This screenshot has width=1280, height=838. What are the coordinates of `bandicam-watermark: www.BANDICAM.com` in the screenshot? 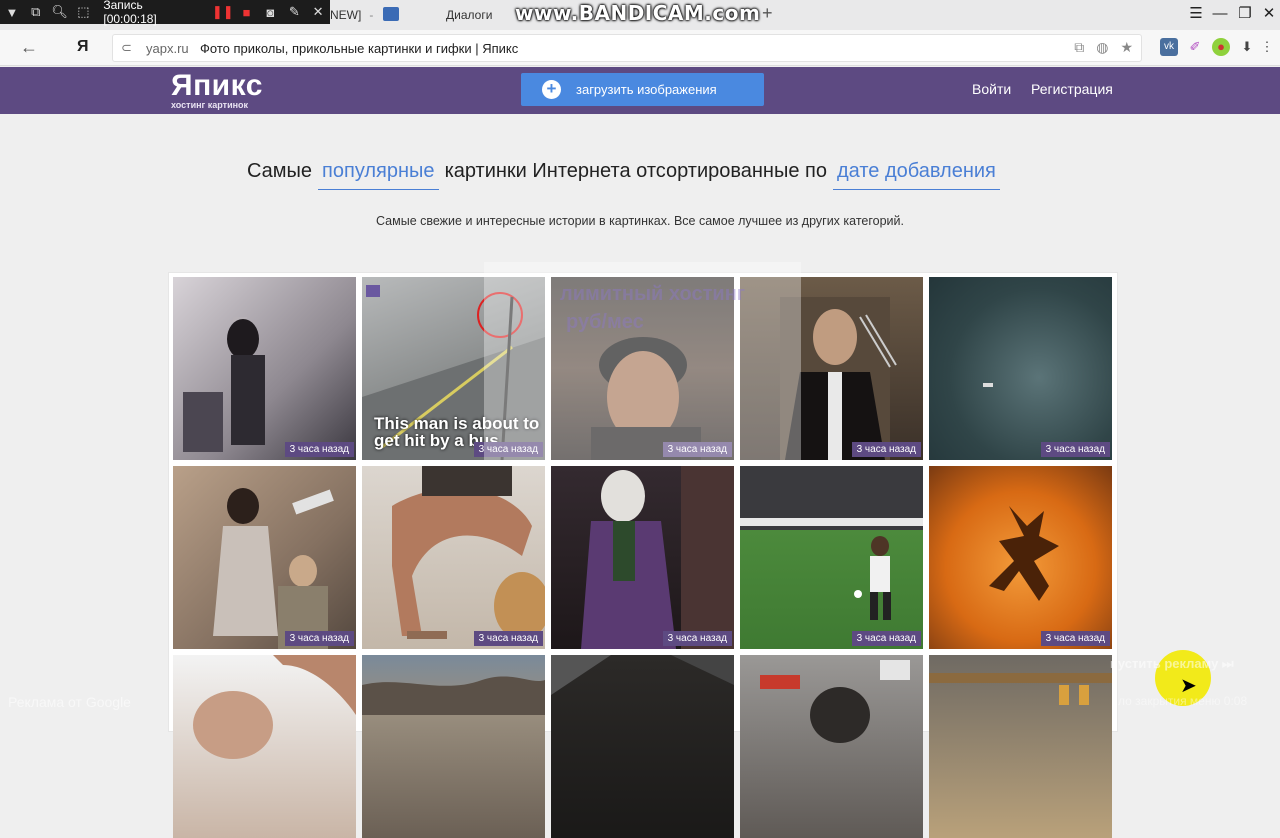 It's located at (638, 13).